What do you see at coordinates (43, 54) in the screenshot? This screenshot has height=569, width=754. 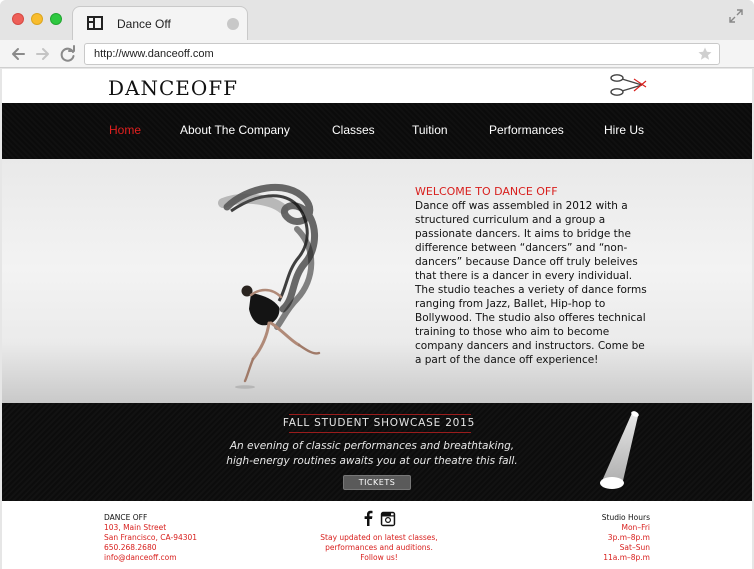 I see `forward-arrow-icon` at bounding box center [43, 54].